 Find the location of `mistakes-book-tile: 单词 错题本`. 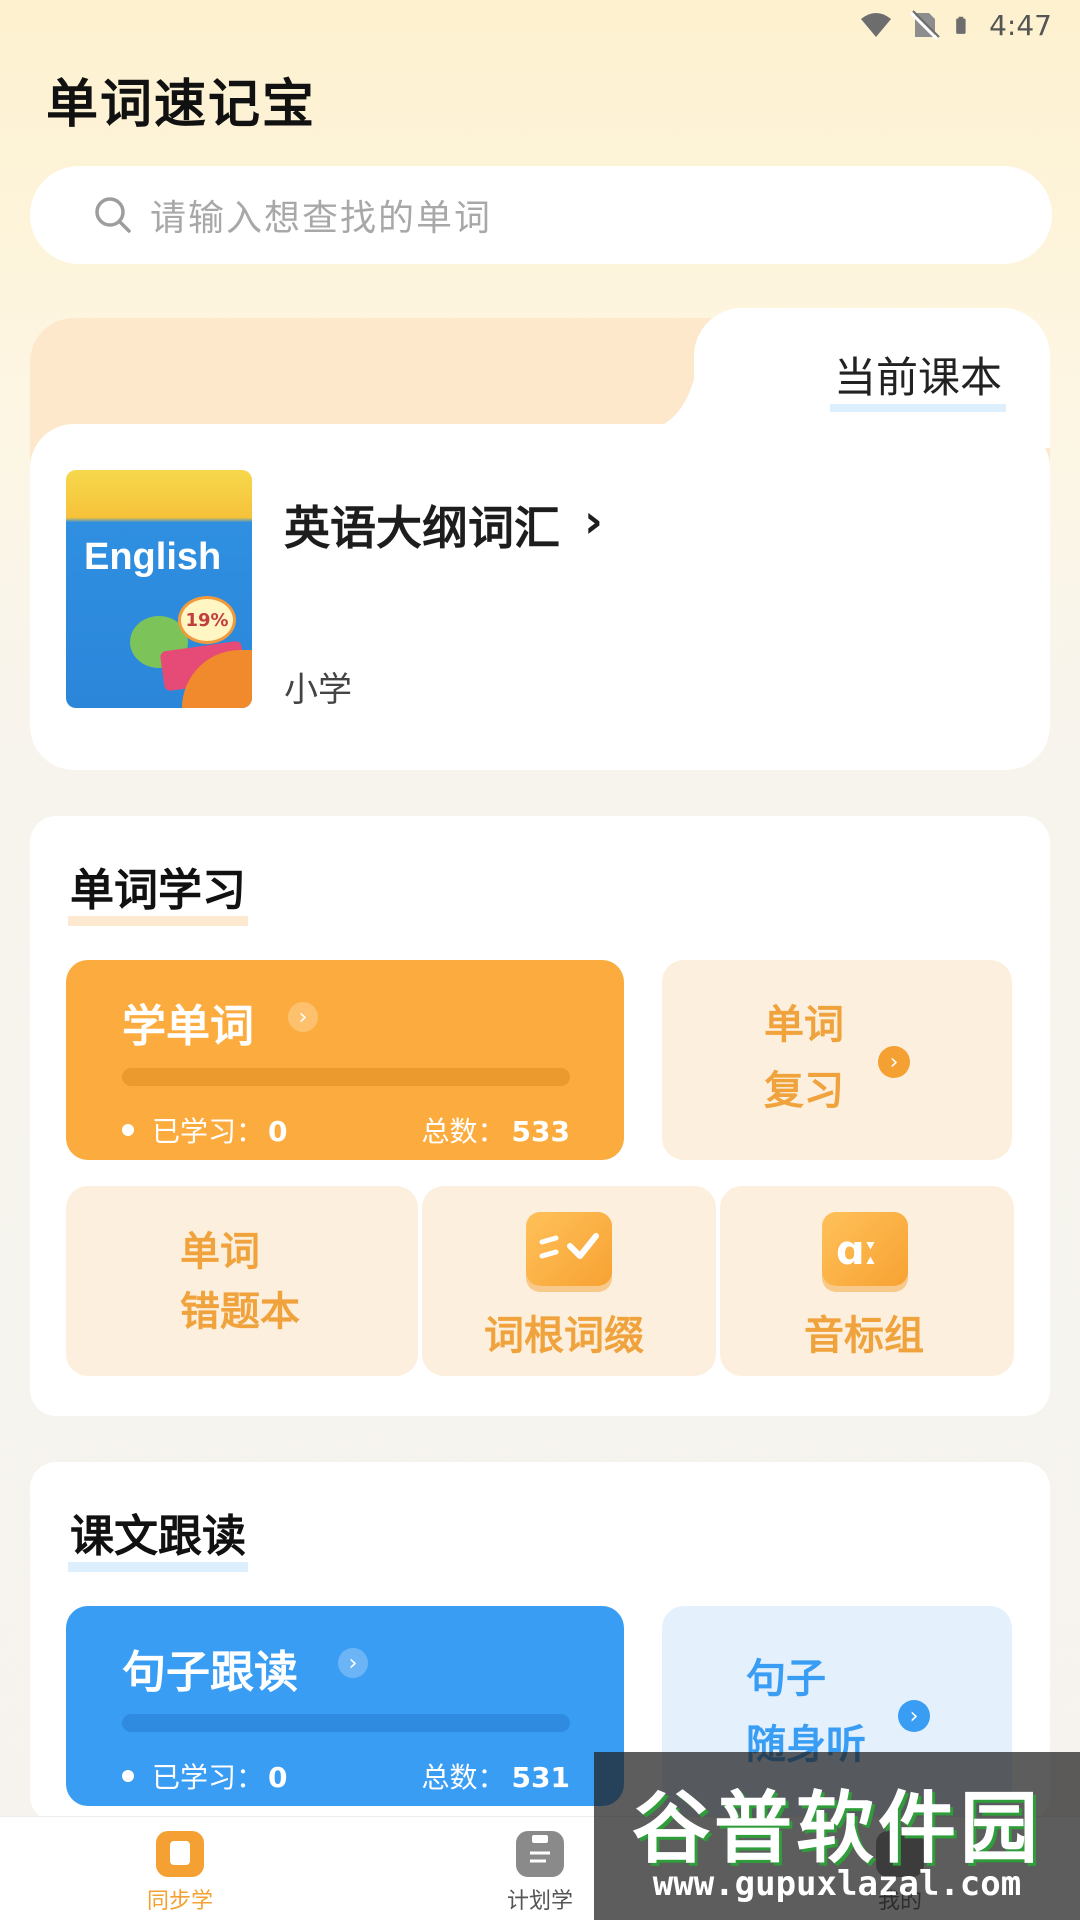

mistakes-book-tile: 单词 错题本 is located at coordinates (242, 1281).